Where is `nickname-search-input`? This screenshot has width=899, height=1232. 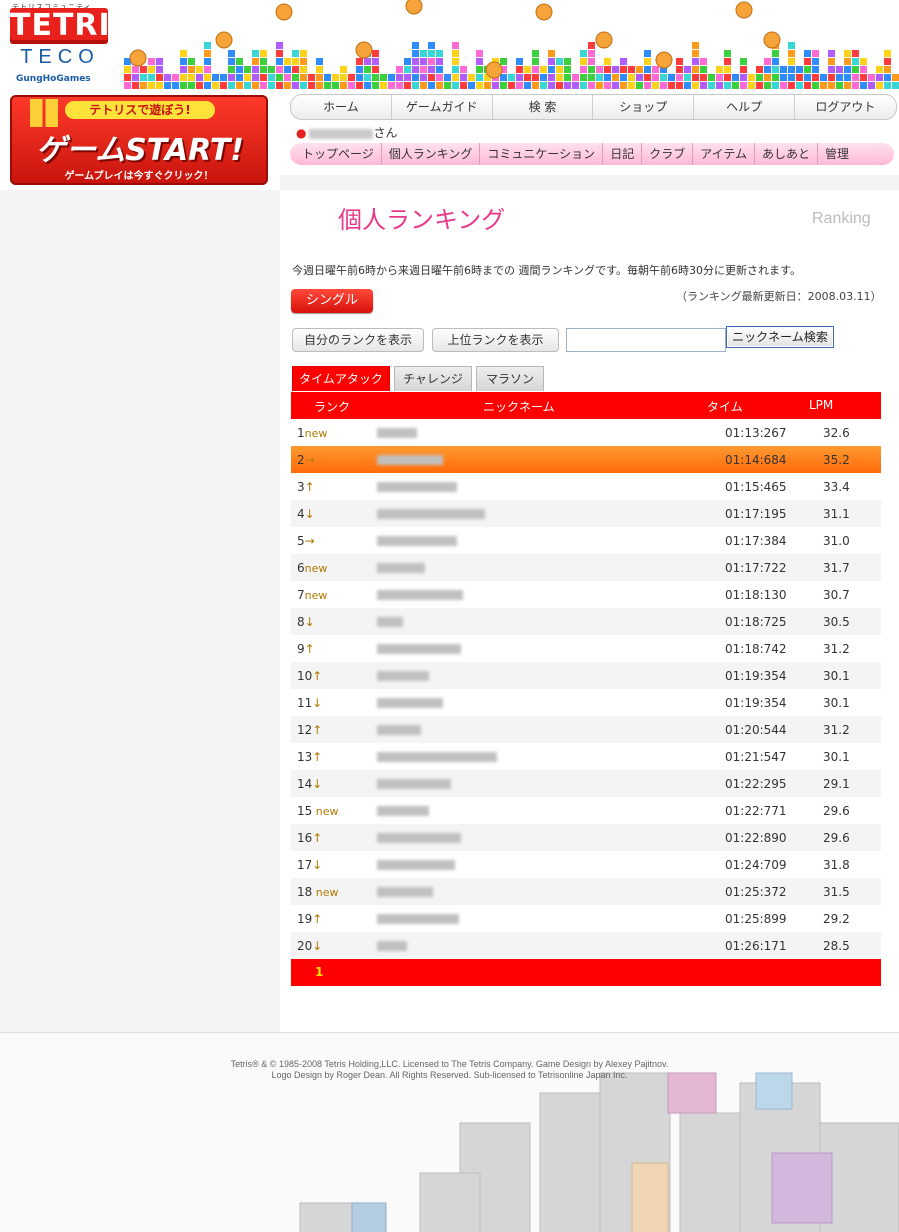 nickname-search-input is located at coordinates (646, 340).